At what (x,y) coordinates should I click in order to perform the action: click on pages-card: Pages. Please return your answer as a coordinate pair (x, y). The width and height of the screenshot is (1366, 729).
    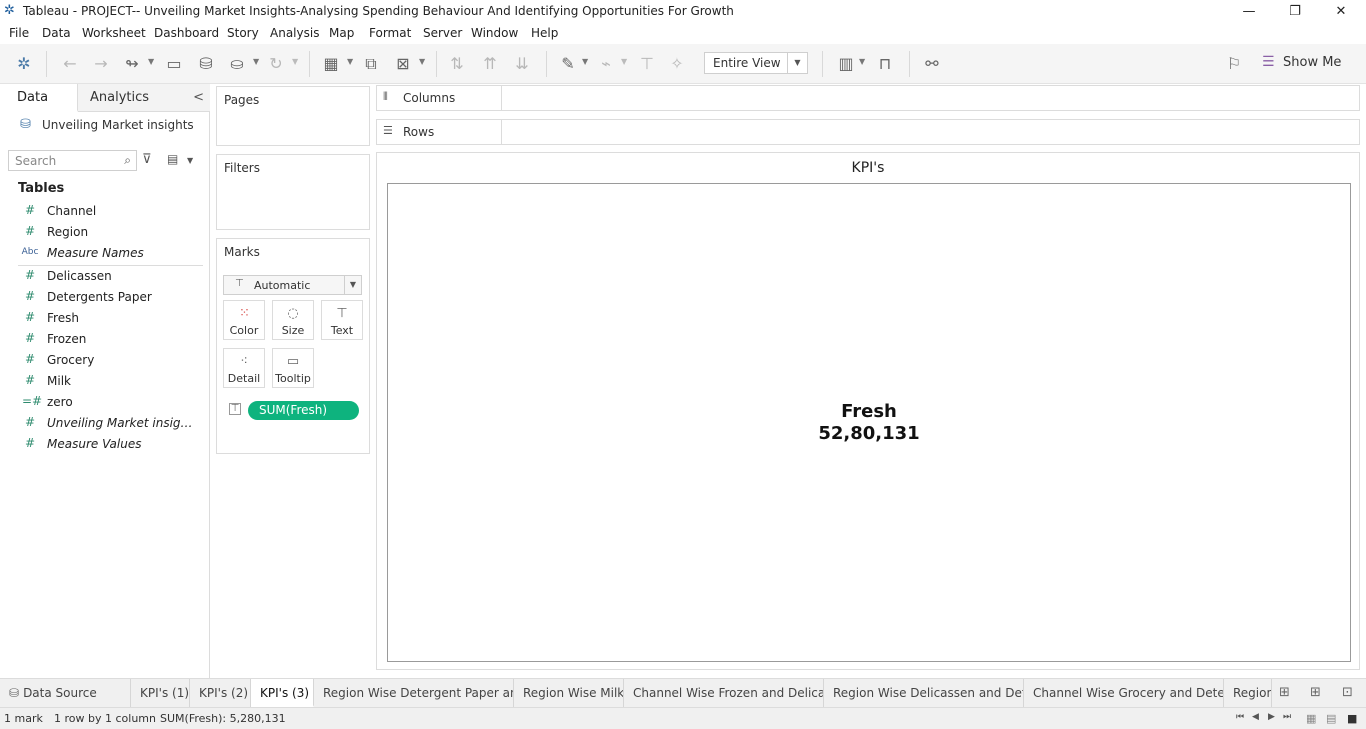
    Looking at the image, I should click on (293, 116).